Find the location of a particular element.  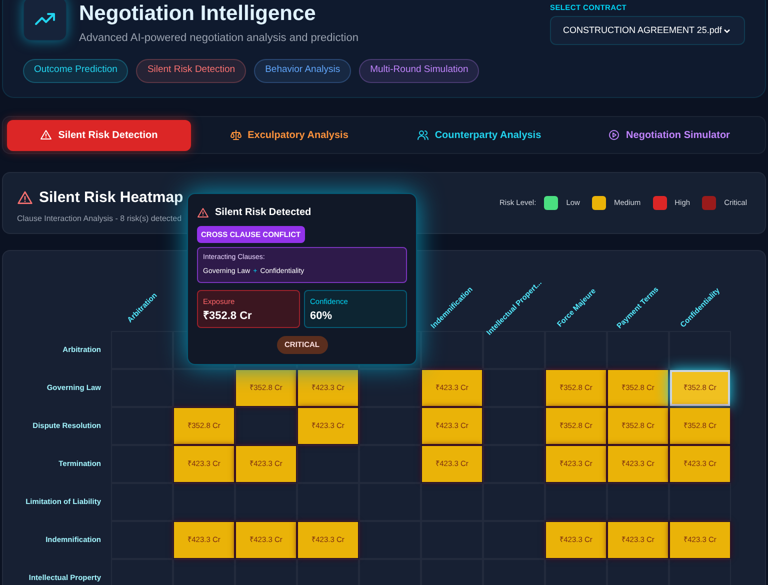

tab-label: Counterparty Analysis is located at coordinates (488, 135).